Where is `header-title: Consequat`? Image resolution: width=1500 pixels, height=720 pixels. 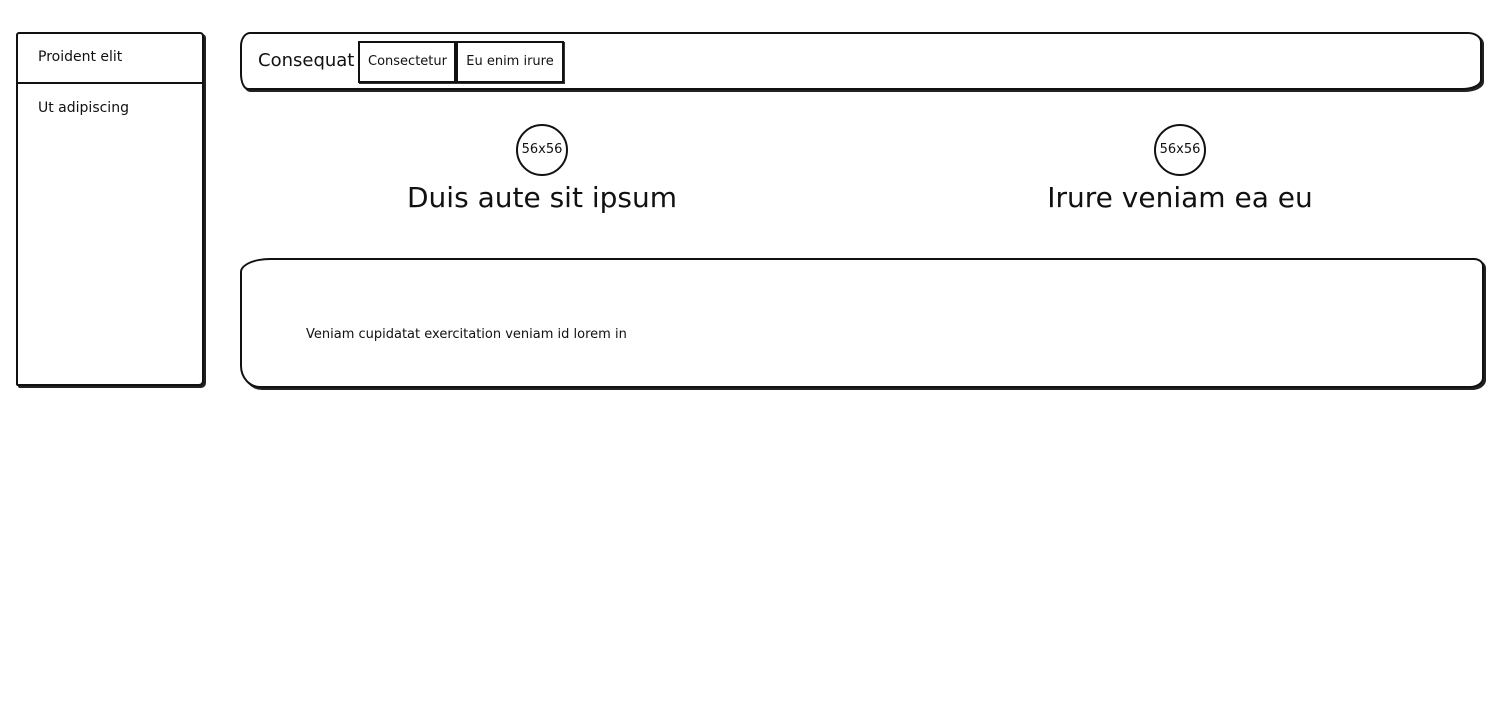
header-title: Consequat is located at coordinates (306, 60).